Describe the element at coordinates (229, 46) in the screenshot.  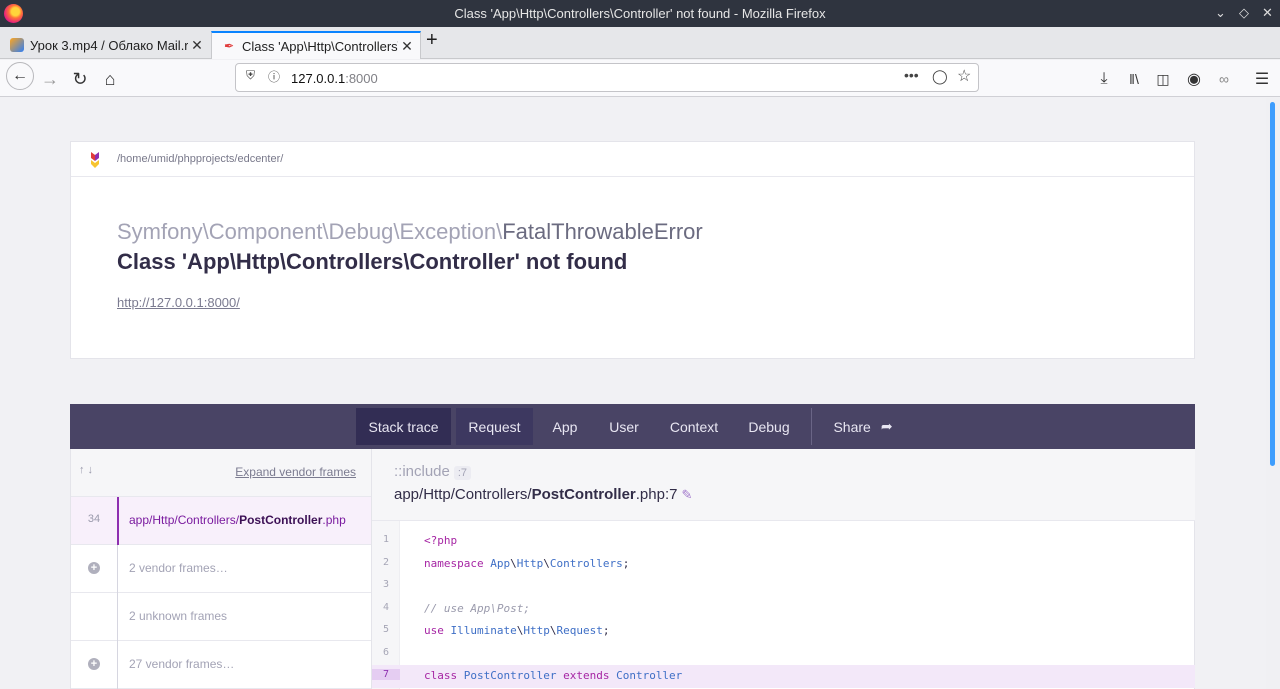
I see `ignition-favicon-icon: ✒` at that location.